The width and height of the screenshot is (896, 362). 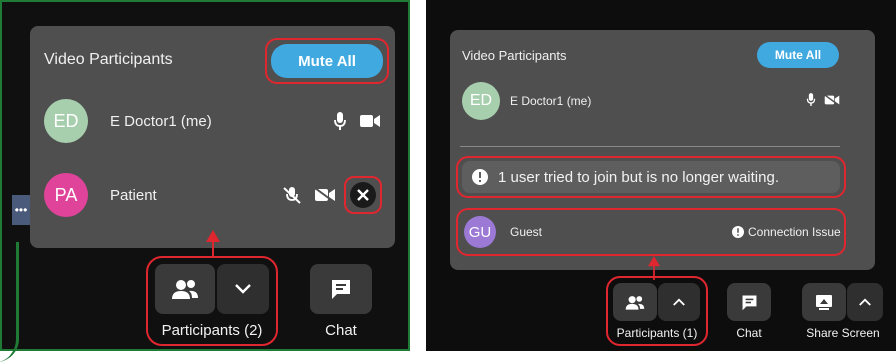 I want to click on video-camera-icon, so click(x=370, y=121).